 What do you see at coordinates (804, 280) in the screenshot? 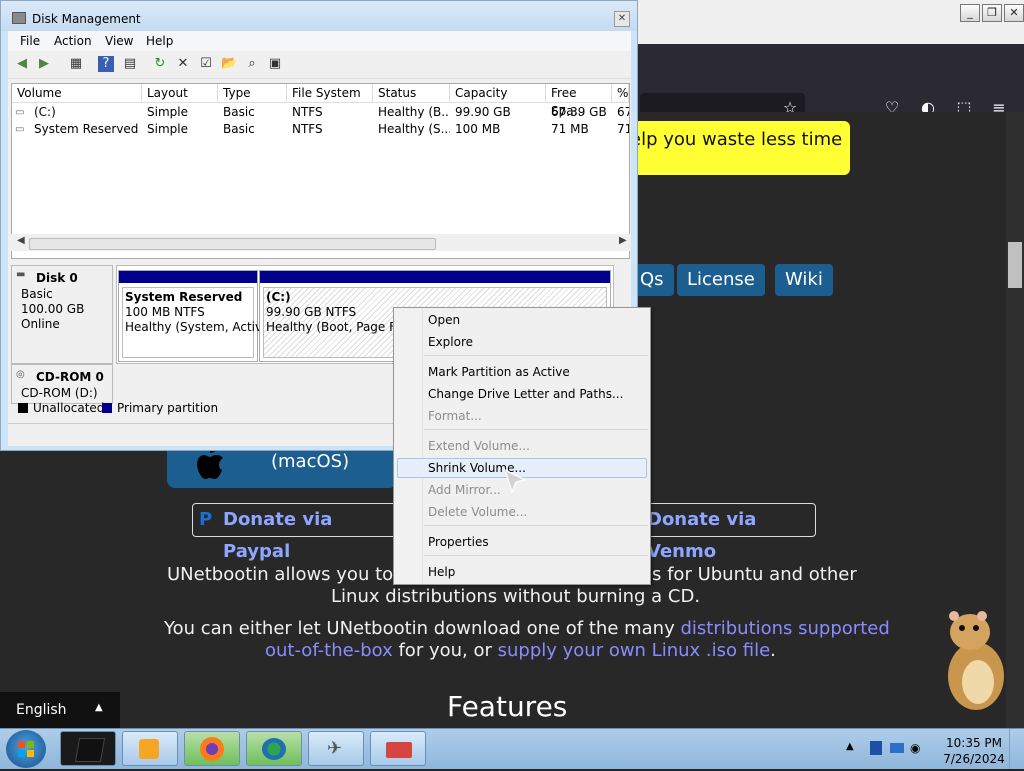
I see `nav-wiki-button: Wiki` at bounding box center [804, 280].